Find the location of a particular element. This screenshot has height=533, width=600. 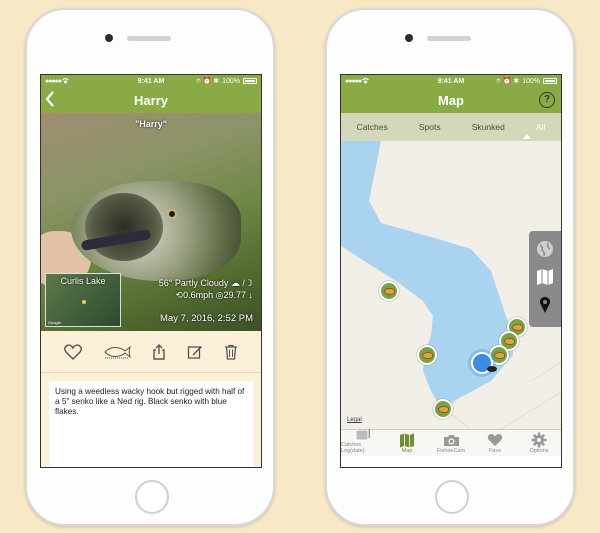

heart-icon is located at coordinates (495, 440).